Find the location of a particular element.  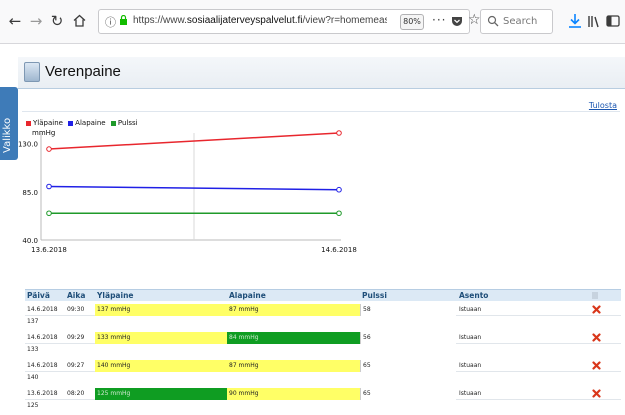

cell-time: 09:30 is located at coordinates (76, 309).